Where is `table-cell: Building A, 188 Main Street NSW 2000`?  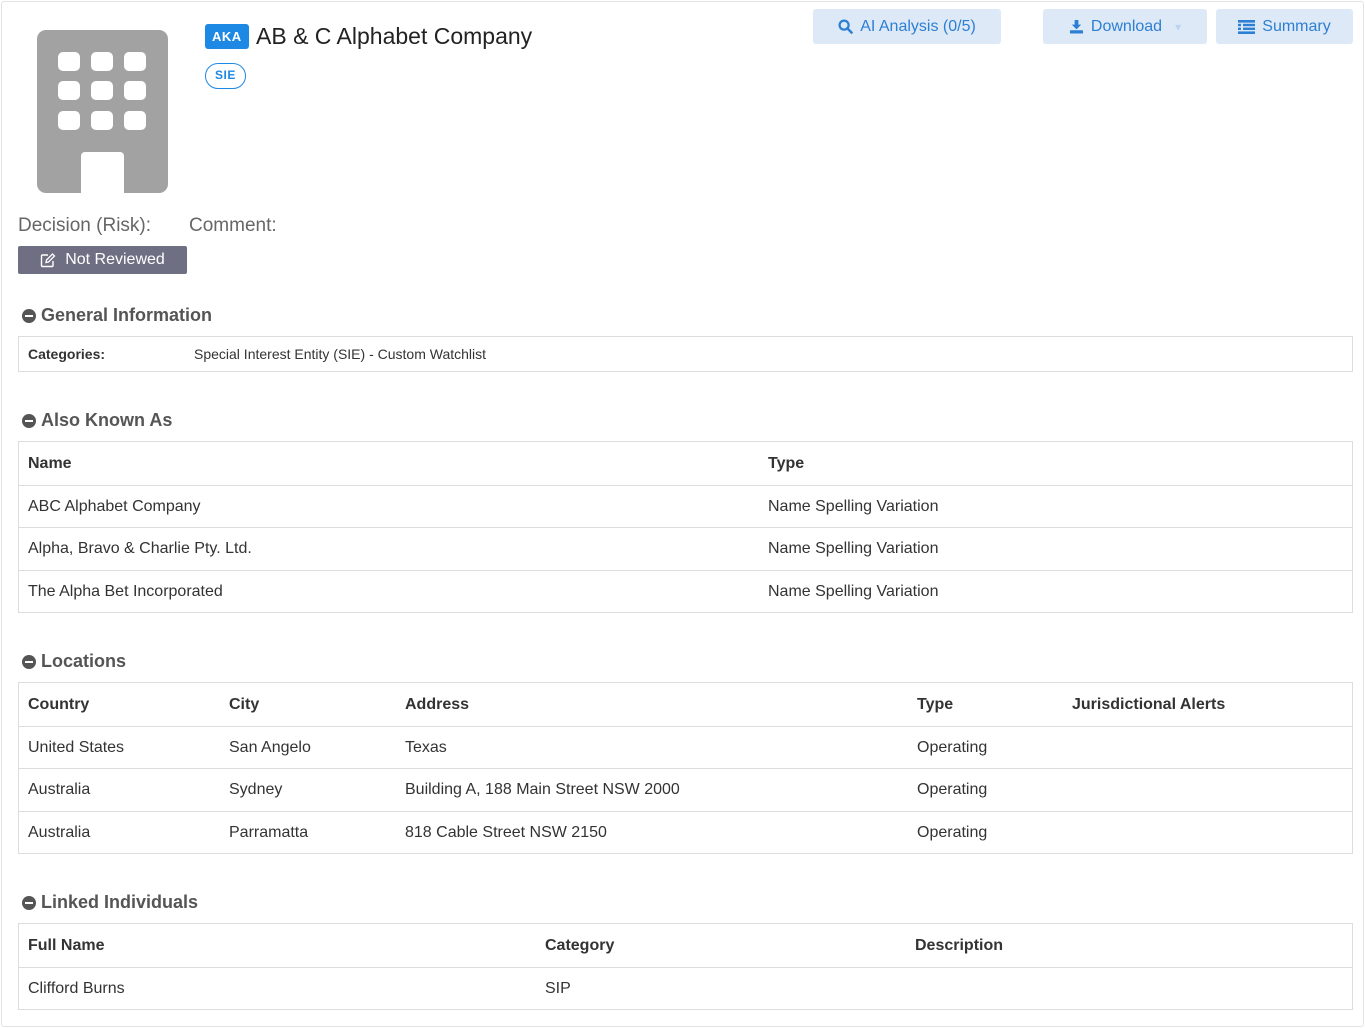
table-cell: Building A, 188 Main Street NSW 2000 is located at coordinates (542, 789).